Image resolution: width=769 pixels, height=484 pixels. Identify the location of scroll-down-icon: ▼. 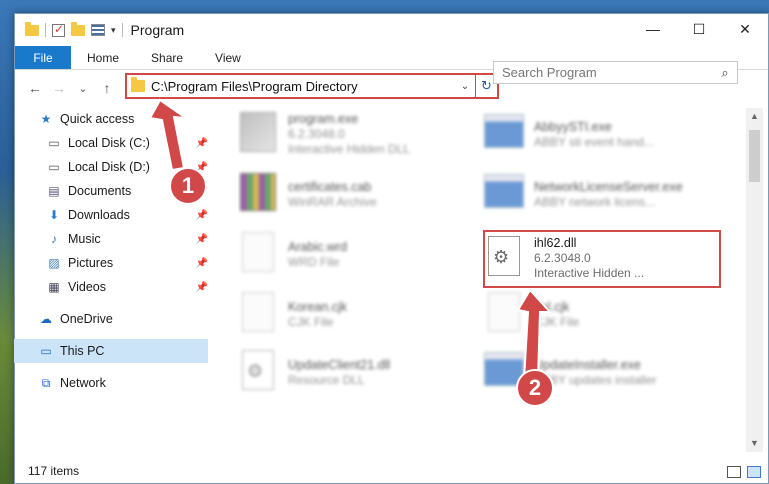
(754, 443).